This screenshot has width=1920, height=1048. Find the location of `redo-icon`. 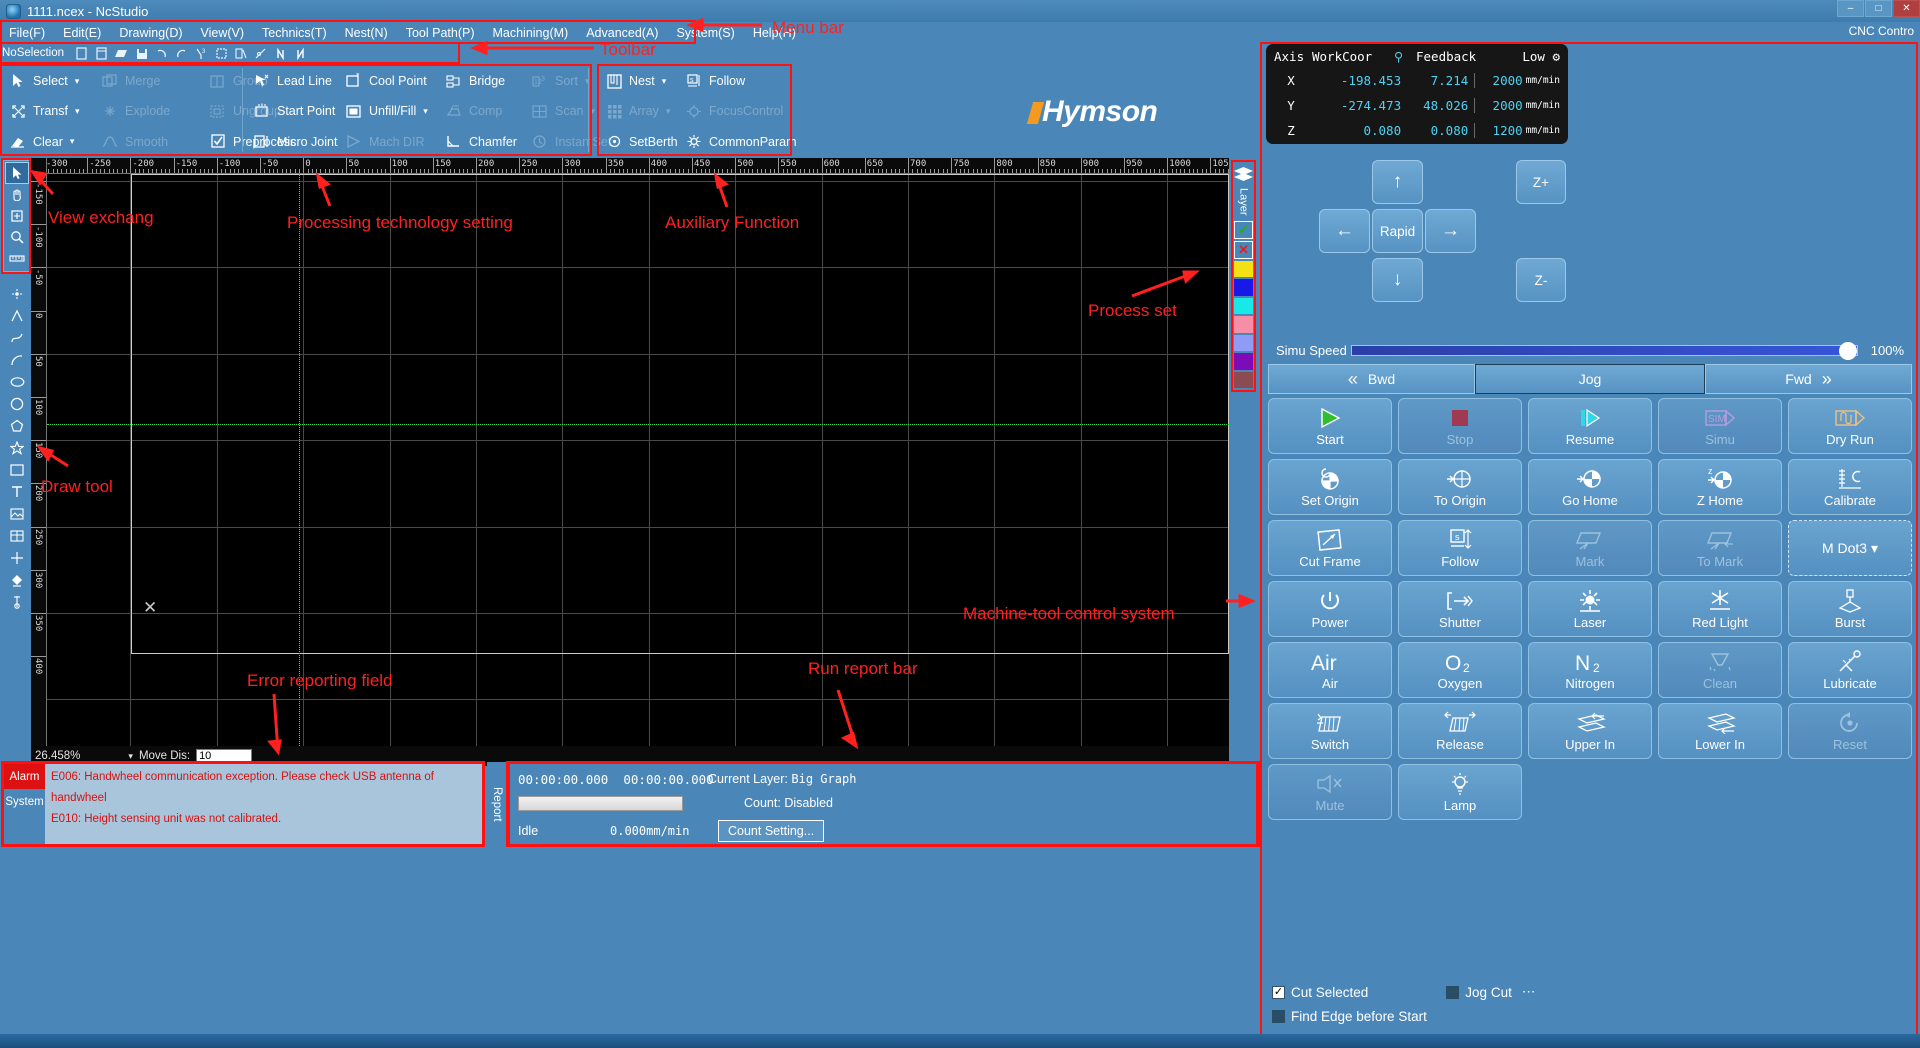

redo-icon is located at coordinates (181, 53).